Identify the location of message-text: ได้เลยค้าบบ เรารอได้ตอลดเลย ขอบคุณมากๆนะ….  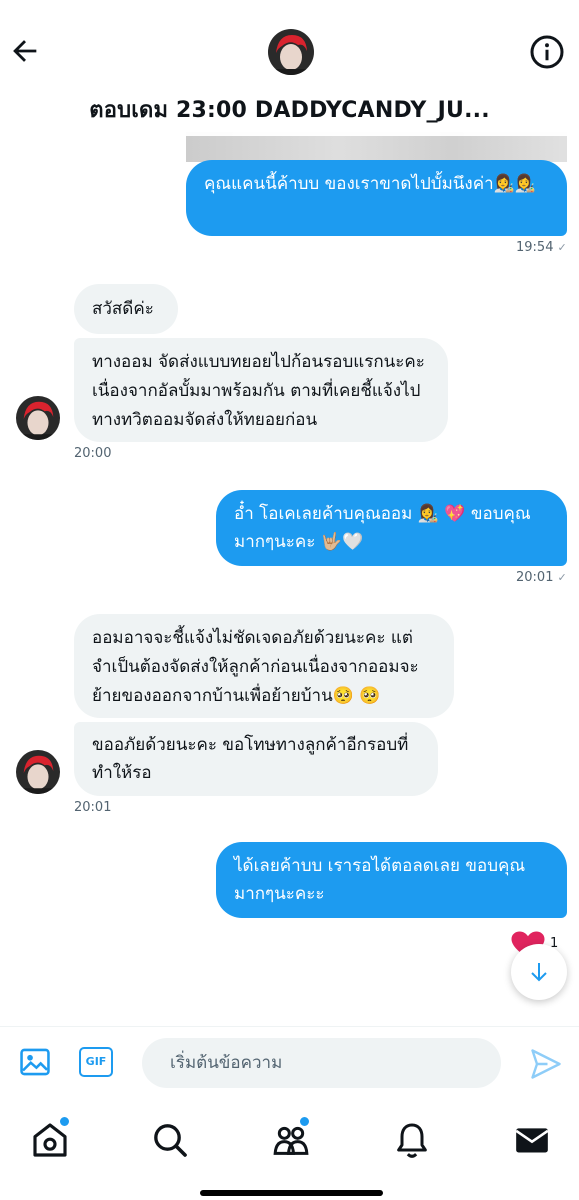
(380, 880).